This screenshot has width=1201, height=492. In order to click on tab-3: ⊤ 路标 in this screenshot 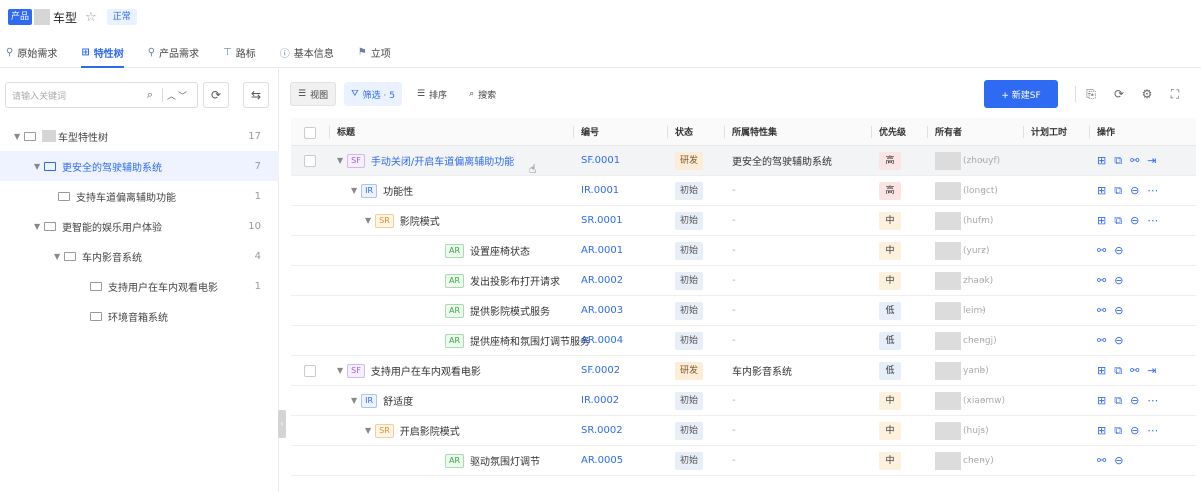, I will do `click(239, 52)`.